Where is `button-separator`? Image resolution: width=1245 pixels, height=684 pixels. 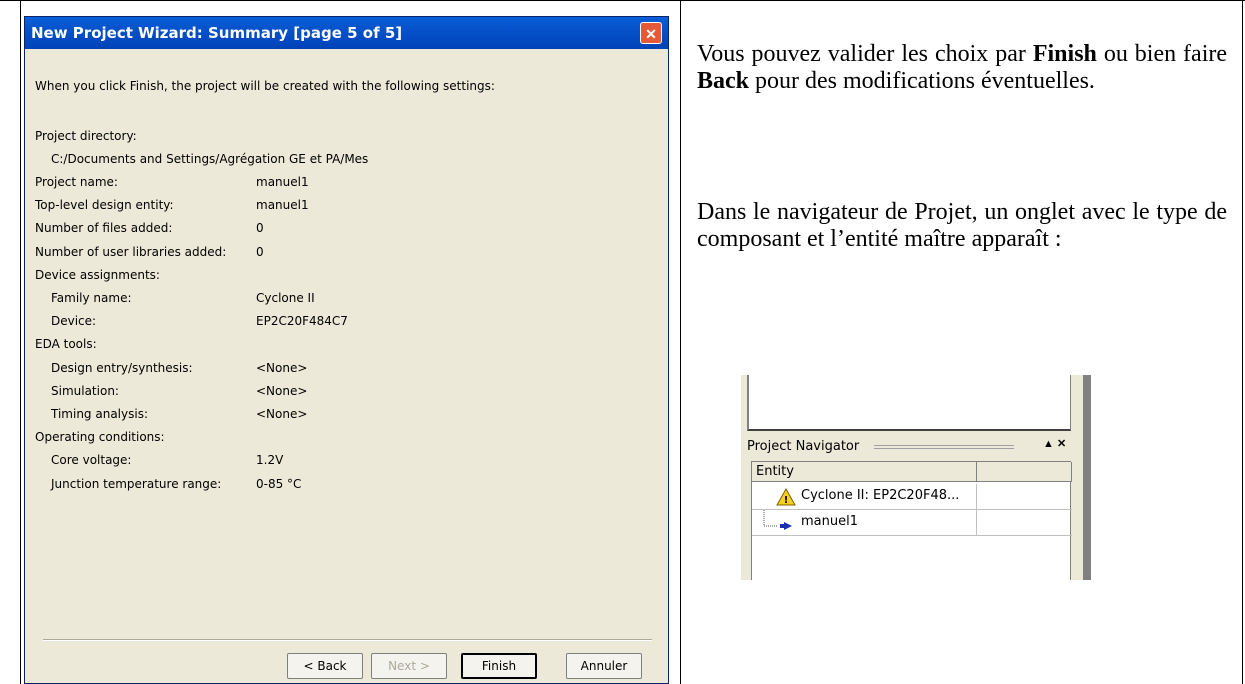 button-separator is located at coordinates (347, 640).